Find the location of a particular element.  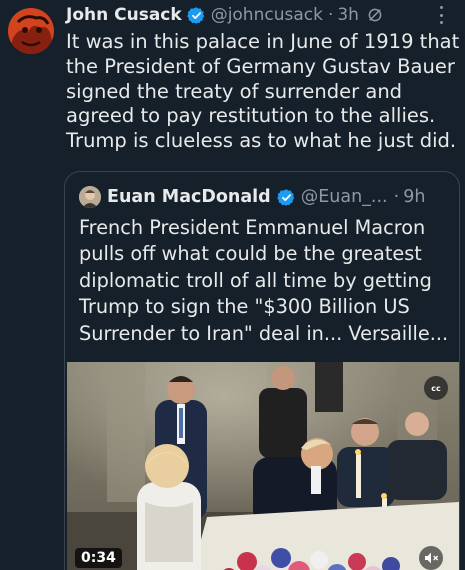

tweet-text-line: signed the treaty of surrender and is located at coordinates (234, 91).